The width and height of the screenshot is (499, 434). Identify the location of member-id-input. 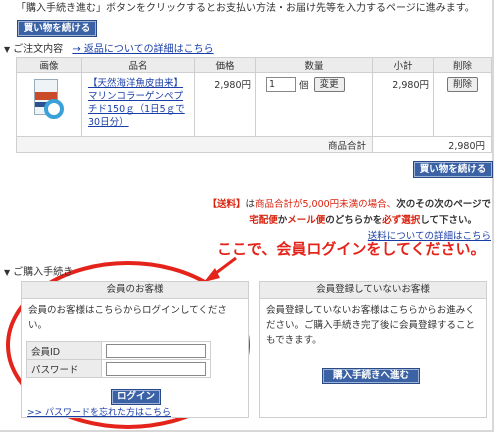
(156, 350).